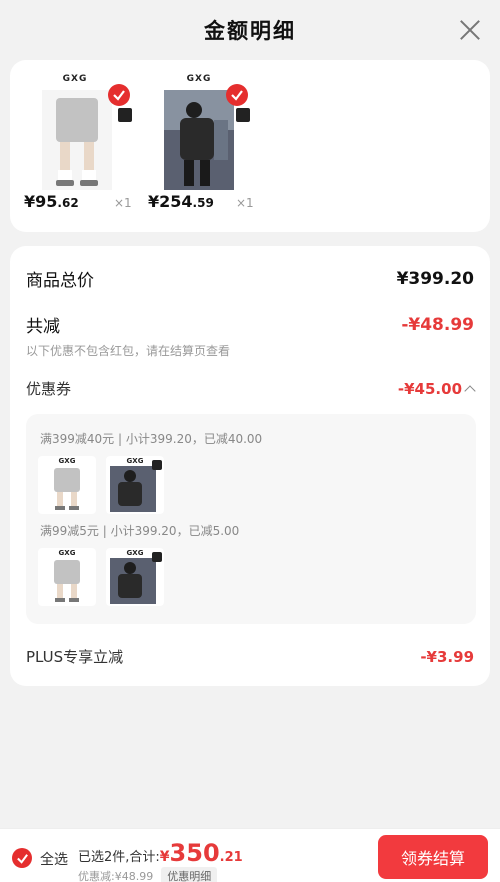 This screenshot has width=500, height=882. I want to click on plus-row: PLUS专享立减 -¥3.99, so click(250, 656).